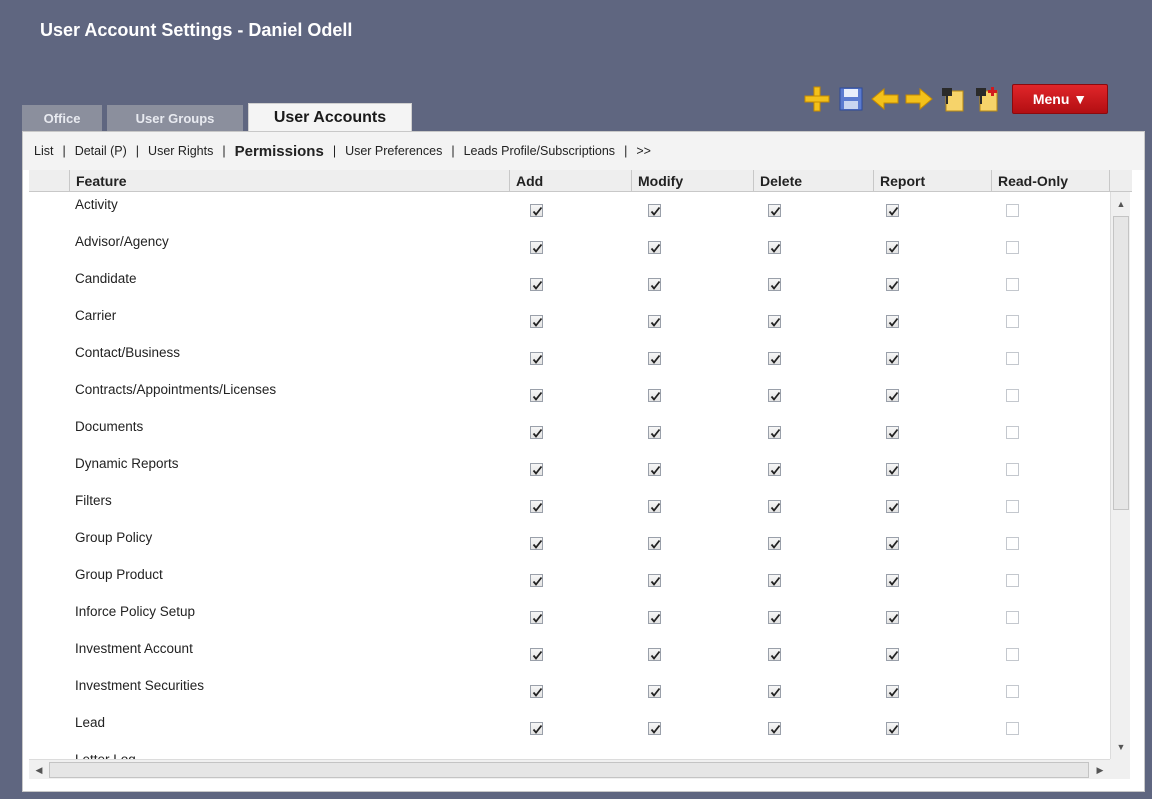  What do you see at coordinates (643, 151) in the screenshot?
I see `subnav-more: >>` at bounding box center [643, 151].